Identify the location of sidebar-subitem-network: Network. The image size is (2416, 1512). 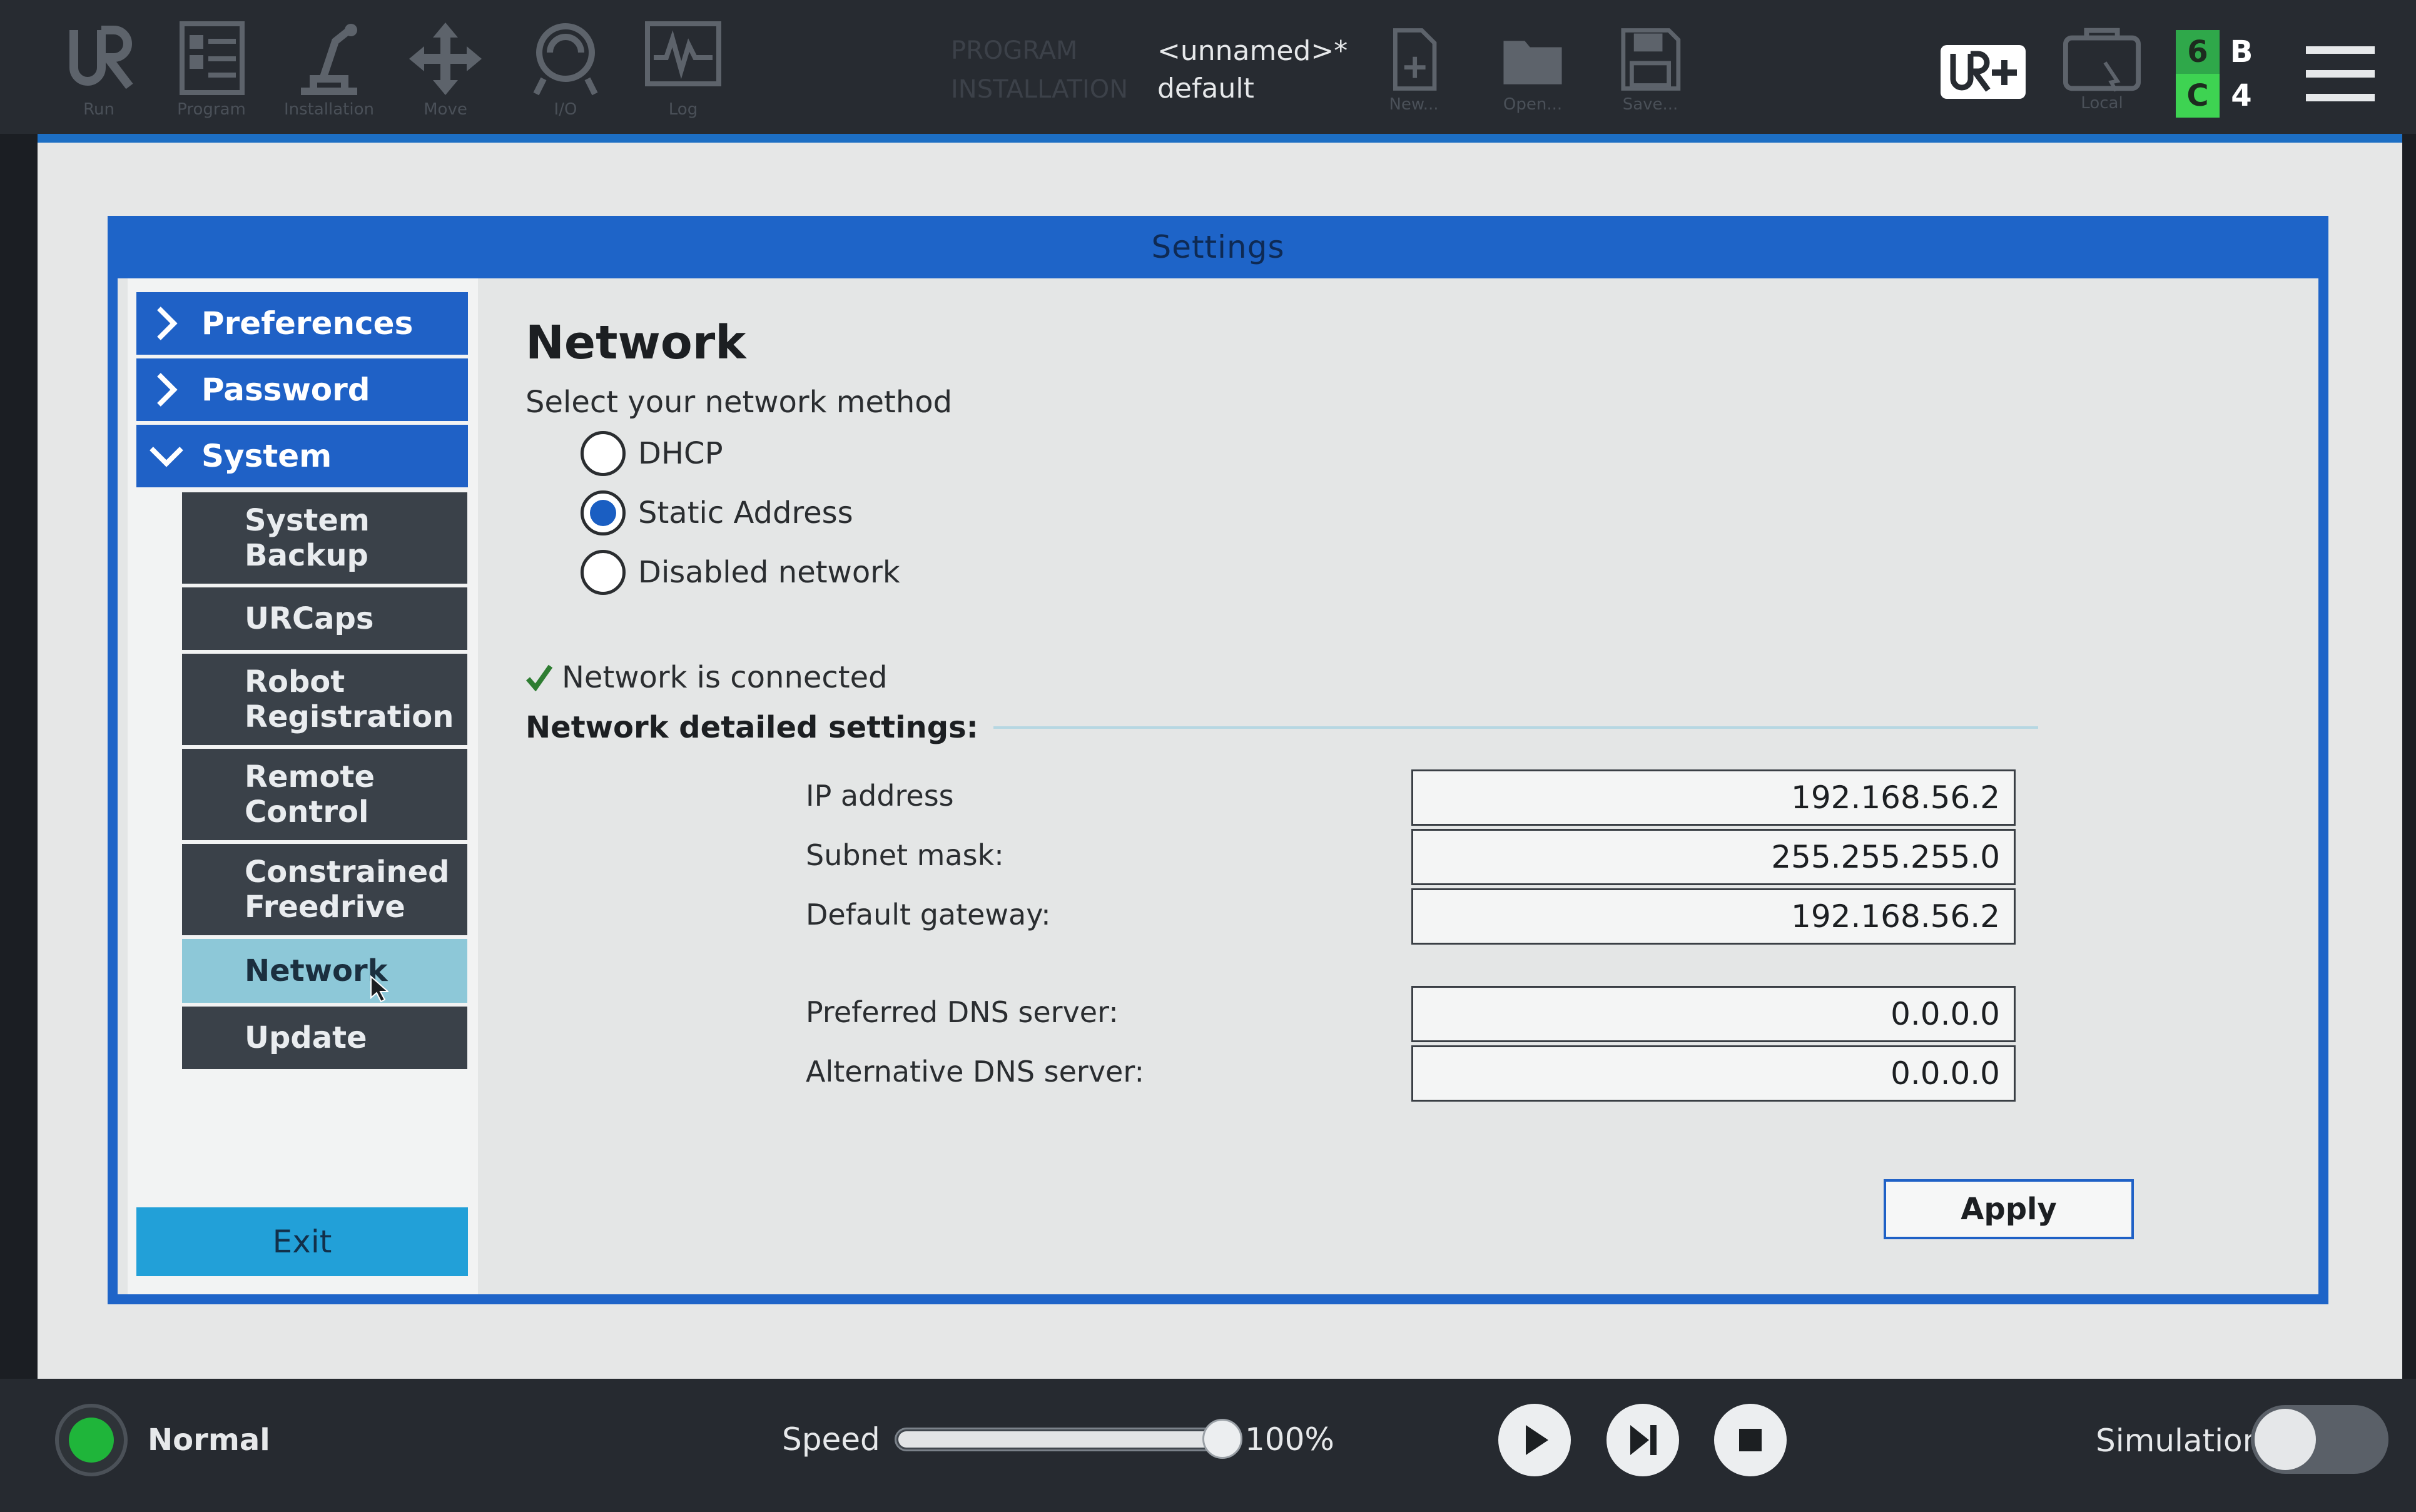
(325, 971).